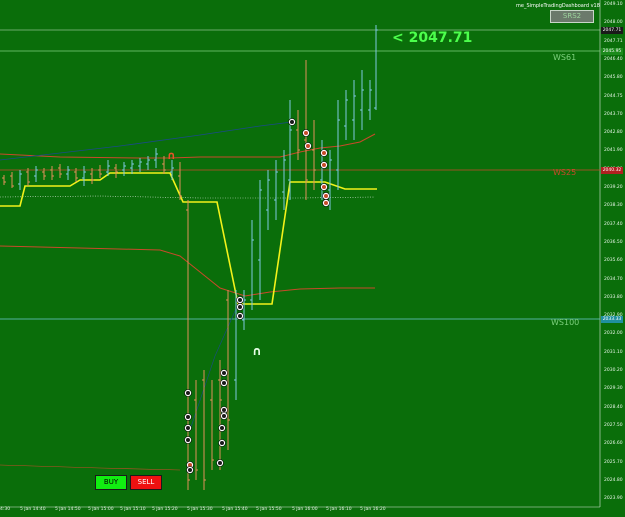  I want to click on time-axis-label: 5 Jan 16:10, so click(339, 509).